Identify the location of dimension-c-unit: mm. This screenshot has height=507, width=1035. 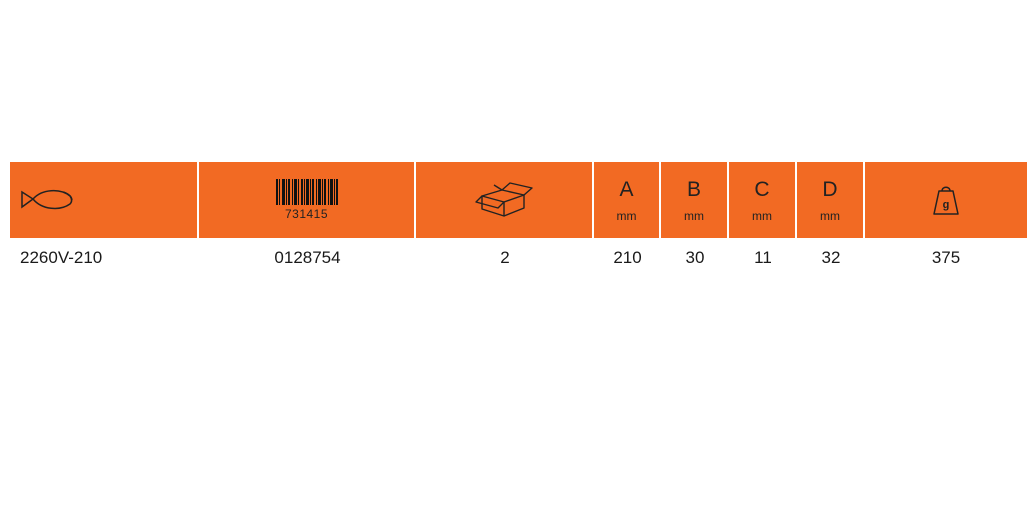
(762, 216).